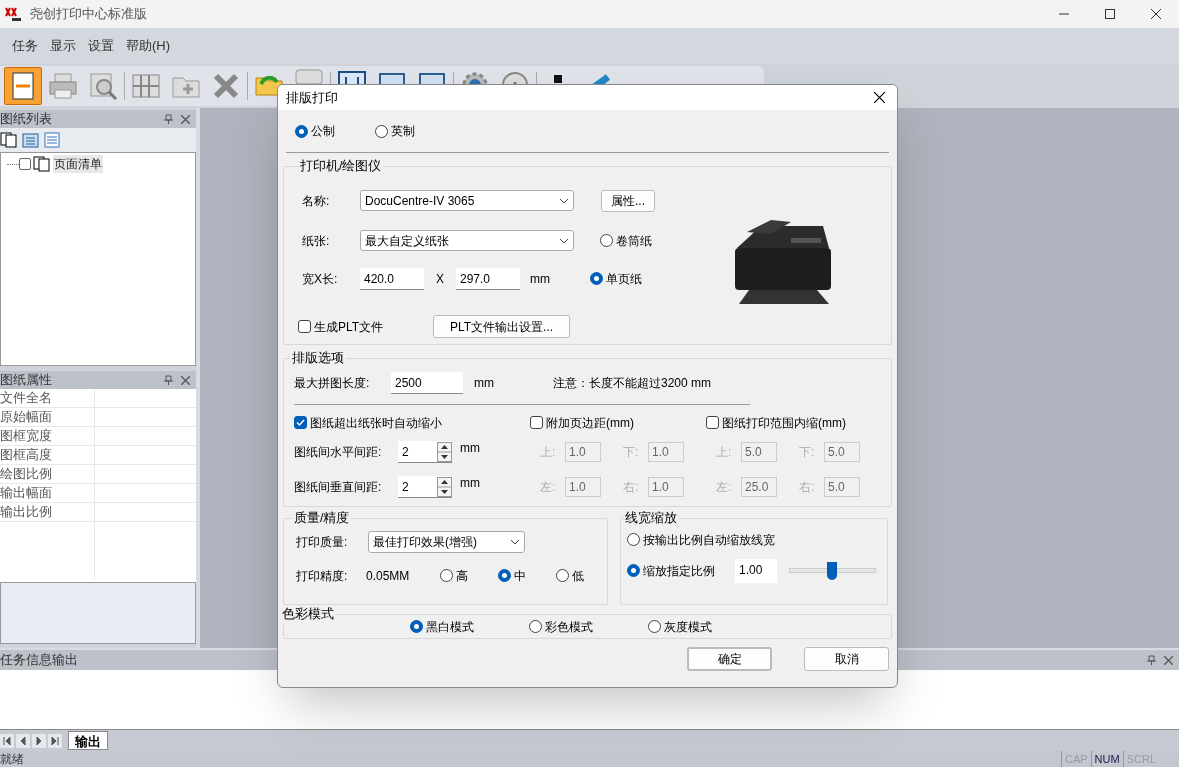  I want to click on property-name: 输出幅面, so click(47, 493).